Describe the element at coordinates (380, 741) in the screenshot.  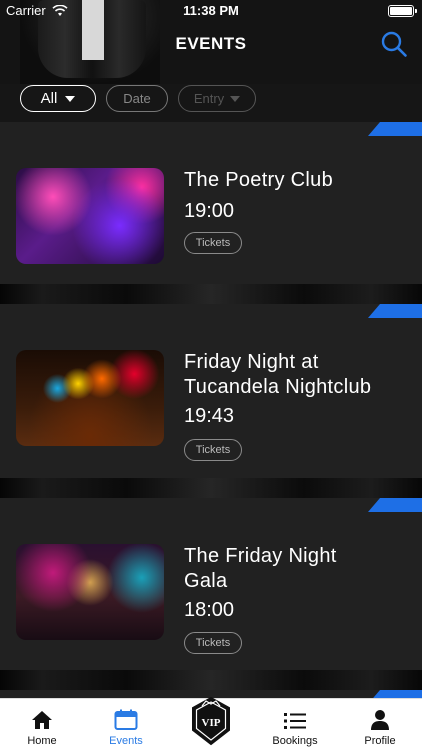
I see `tab-label: Profile` at that location.